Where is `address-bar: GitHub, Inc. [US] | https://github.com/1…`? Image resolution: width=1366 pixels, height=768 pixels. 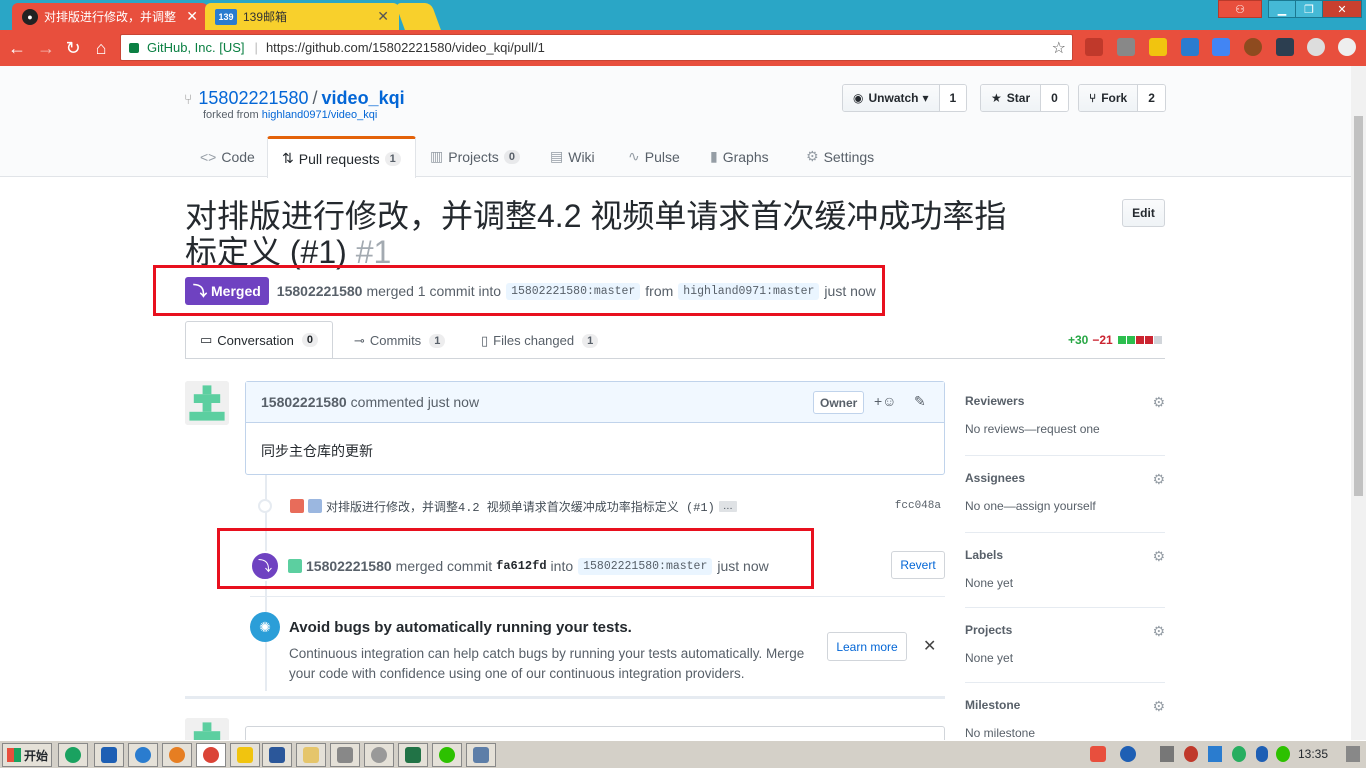 address-bar: GitHub, Inc. [US] | https://github.com/1… is located at coordinates (596, 47).